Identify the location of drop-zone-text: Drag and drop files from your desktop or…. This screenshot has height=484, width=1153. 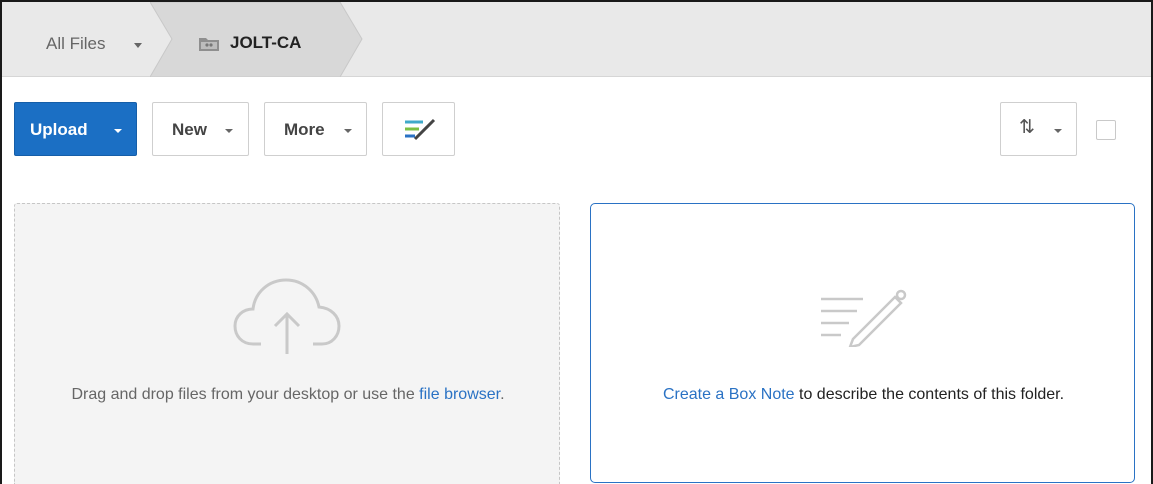
(288, 395).